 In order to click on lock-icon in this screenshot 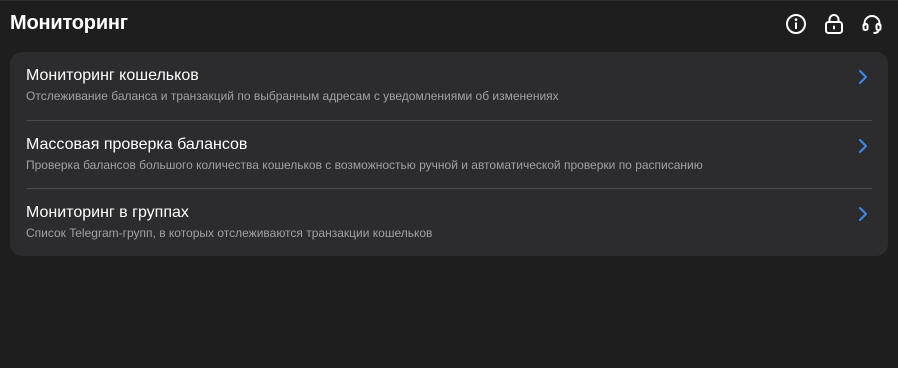, I will do `click(834, 24)`.